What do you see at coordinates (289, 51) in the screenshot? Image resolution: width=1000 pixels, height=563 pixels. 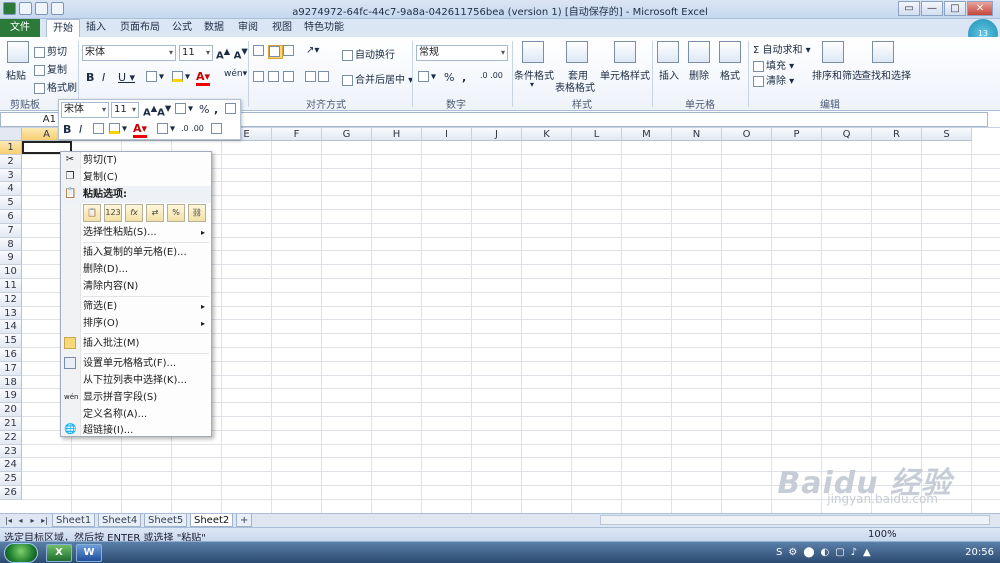 I see `bottom-align-button` at bounding box center [289, 51].